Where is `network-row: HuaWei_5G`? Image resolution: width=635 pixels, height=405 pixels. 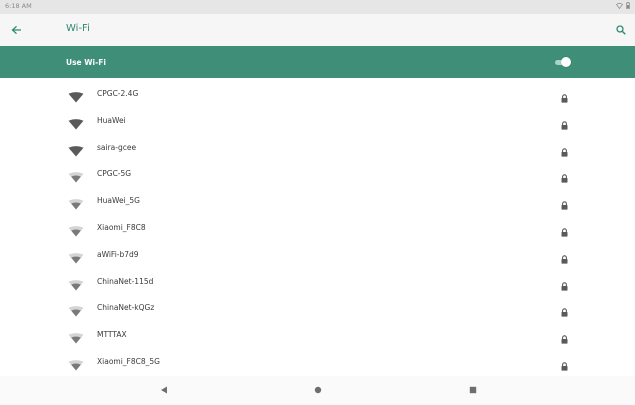
network-row: HuaWei_5G is located at coordinates (317, 200).